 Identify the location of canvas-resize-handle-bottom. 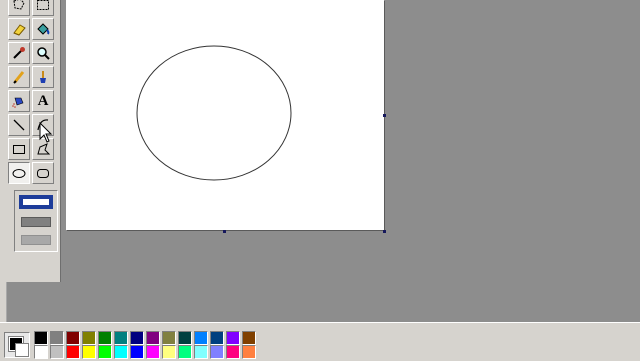
(224, 231).